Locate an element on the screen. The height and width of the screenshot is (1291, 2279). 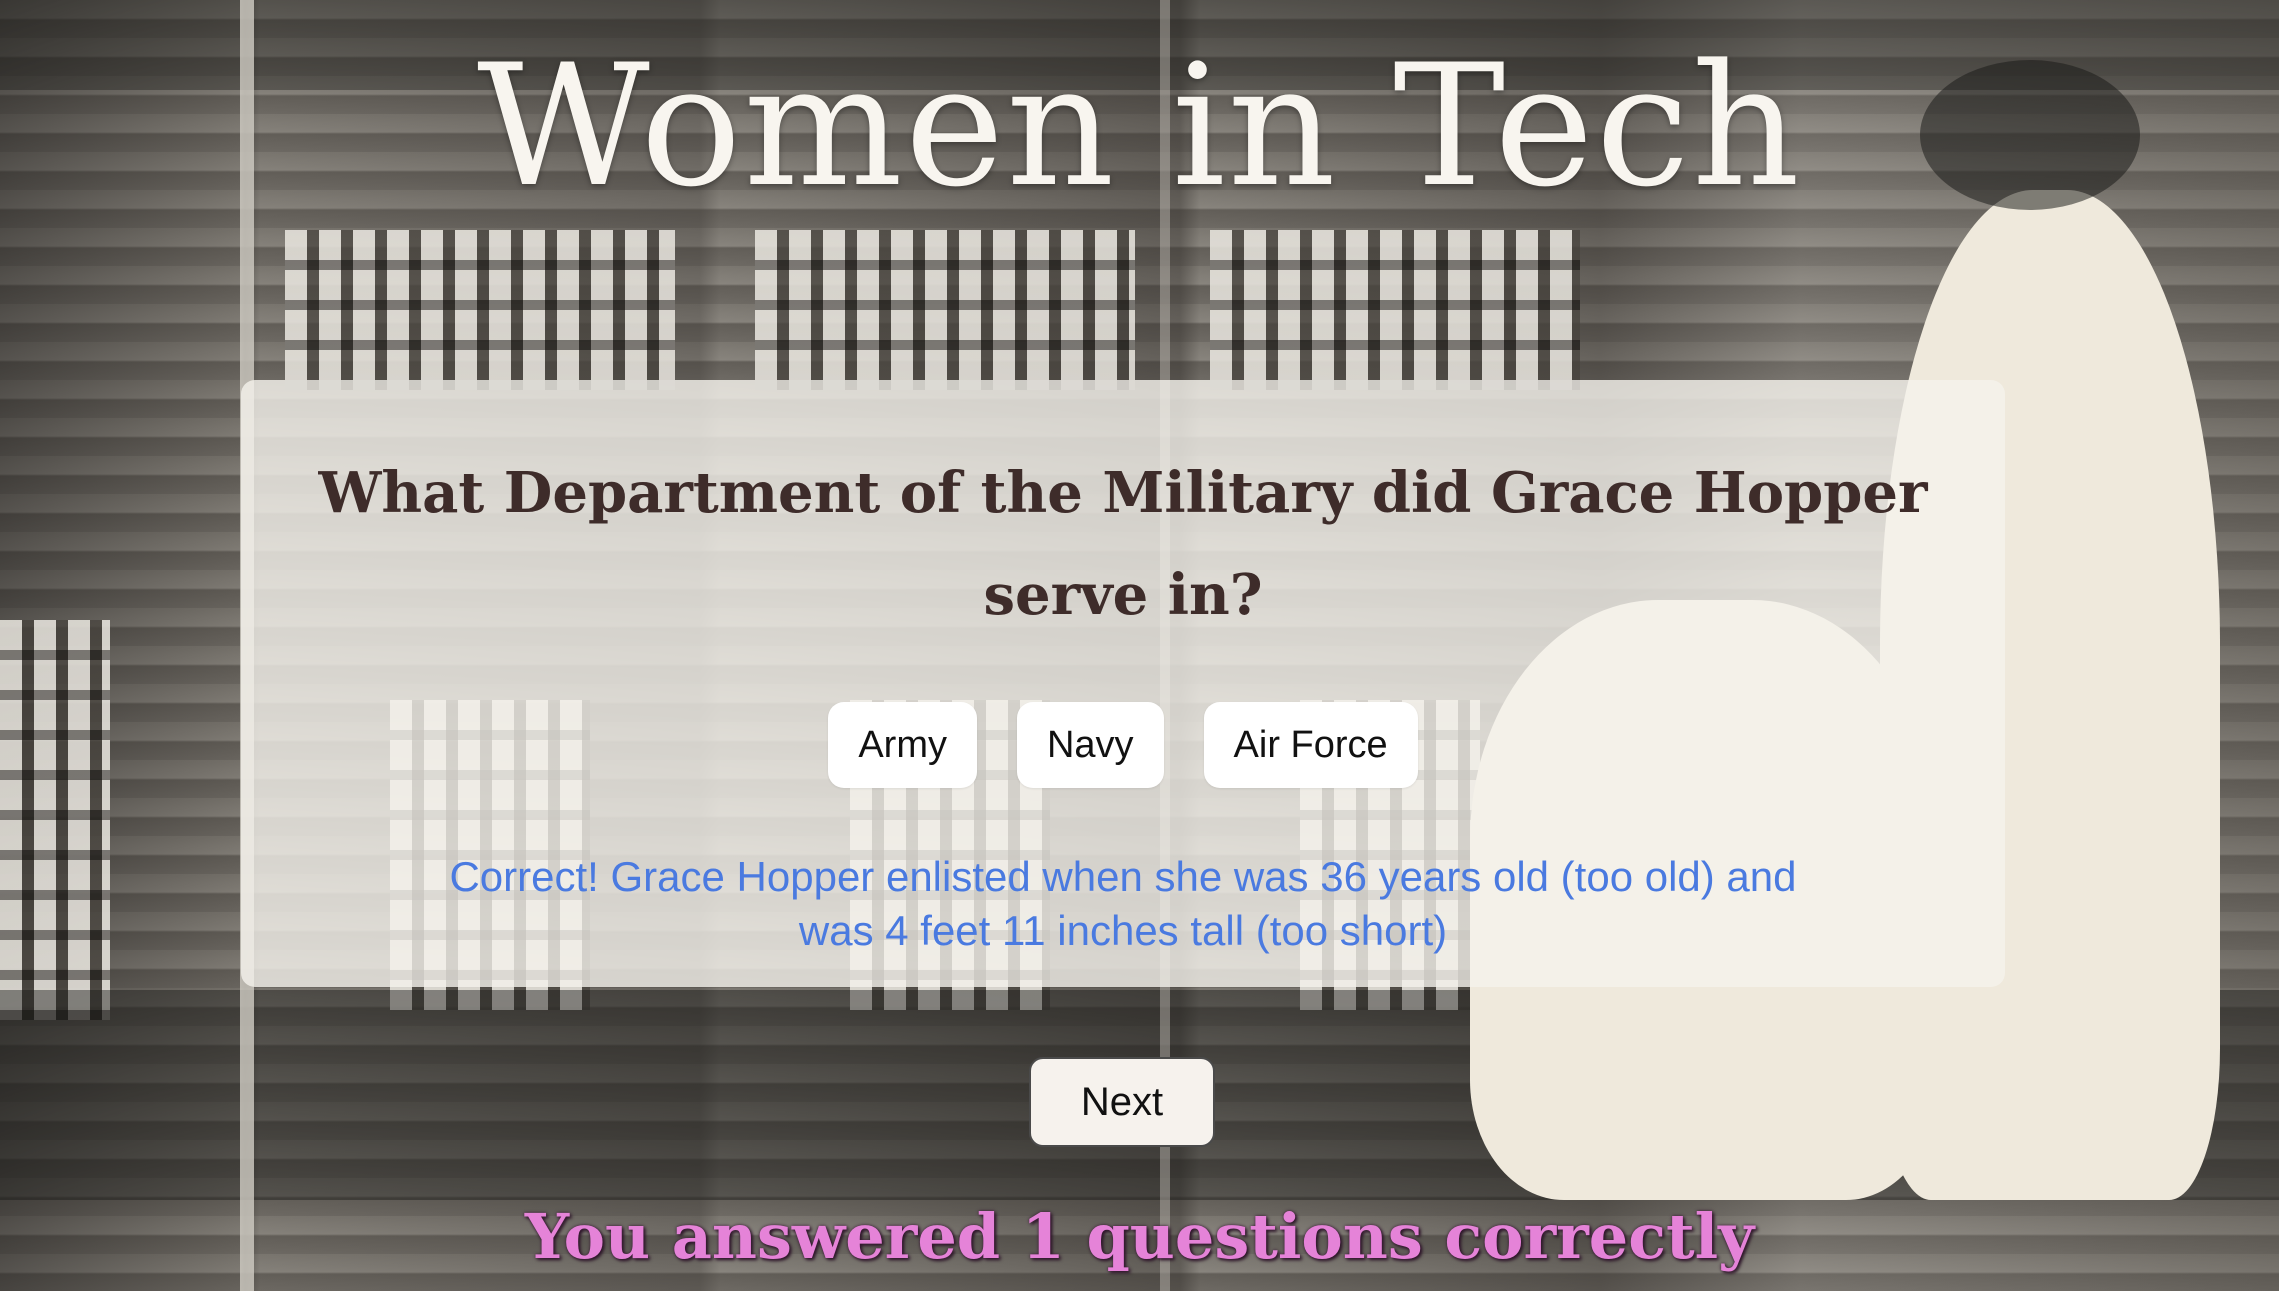
answer-navy-button: Navy is located at coordinates (1090, 745).